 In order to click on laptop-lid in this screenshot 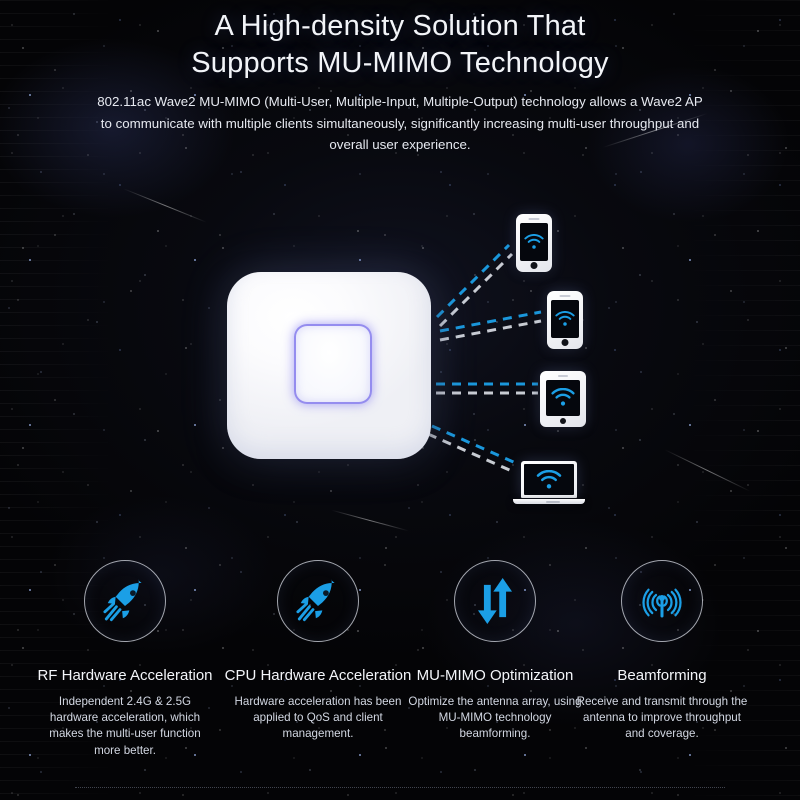, I will do `click(549, 479)`.